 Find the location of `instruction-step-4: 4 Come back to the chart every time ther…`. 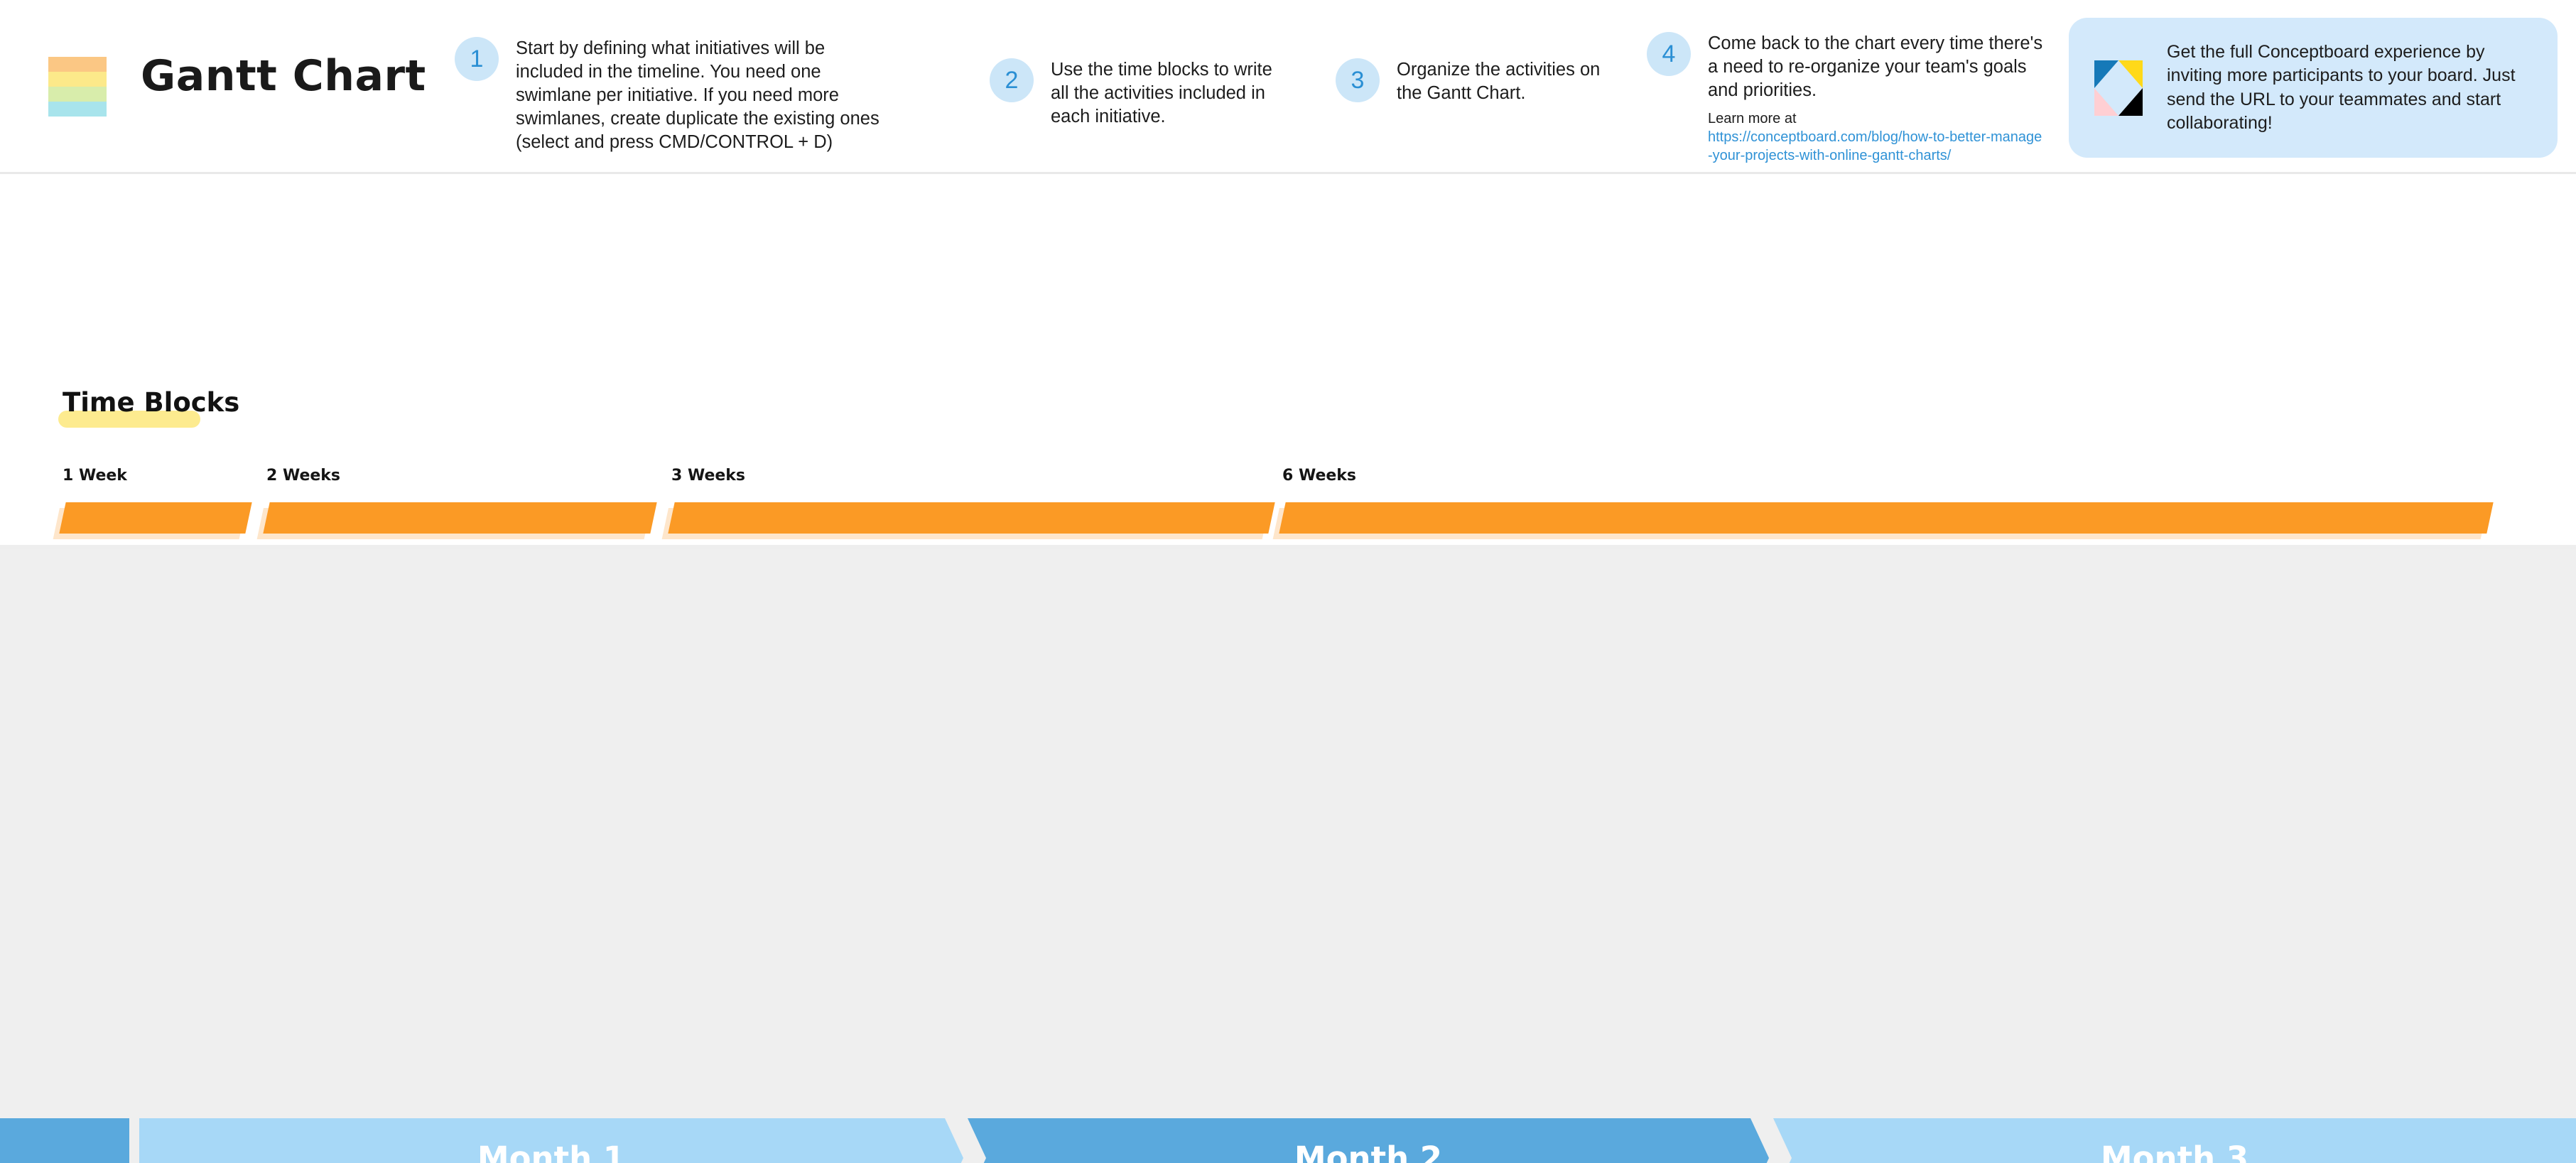

instruction-step-4: 4 Come back to the chart every time ther… is located at coordinates (1846, 99).